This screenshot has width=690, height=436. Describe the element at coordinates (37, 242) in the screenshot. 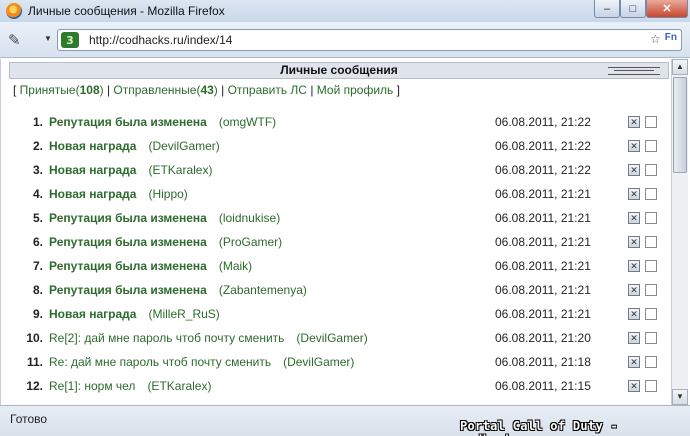

I see `message-number: 6.` at that location.